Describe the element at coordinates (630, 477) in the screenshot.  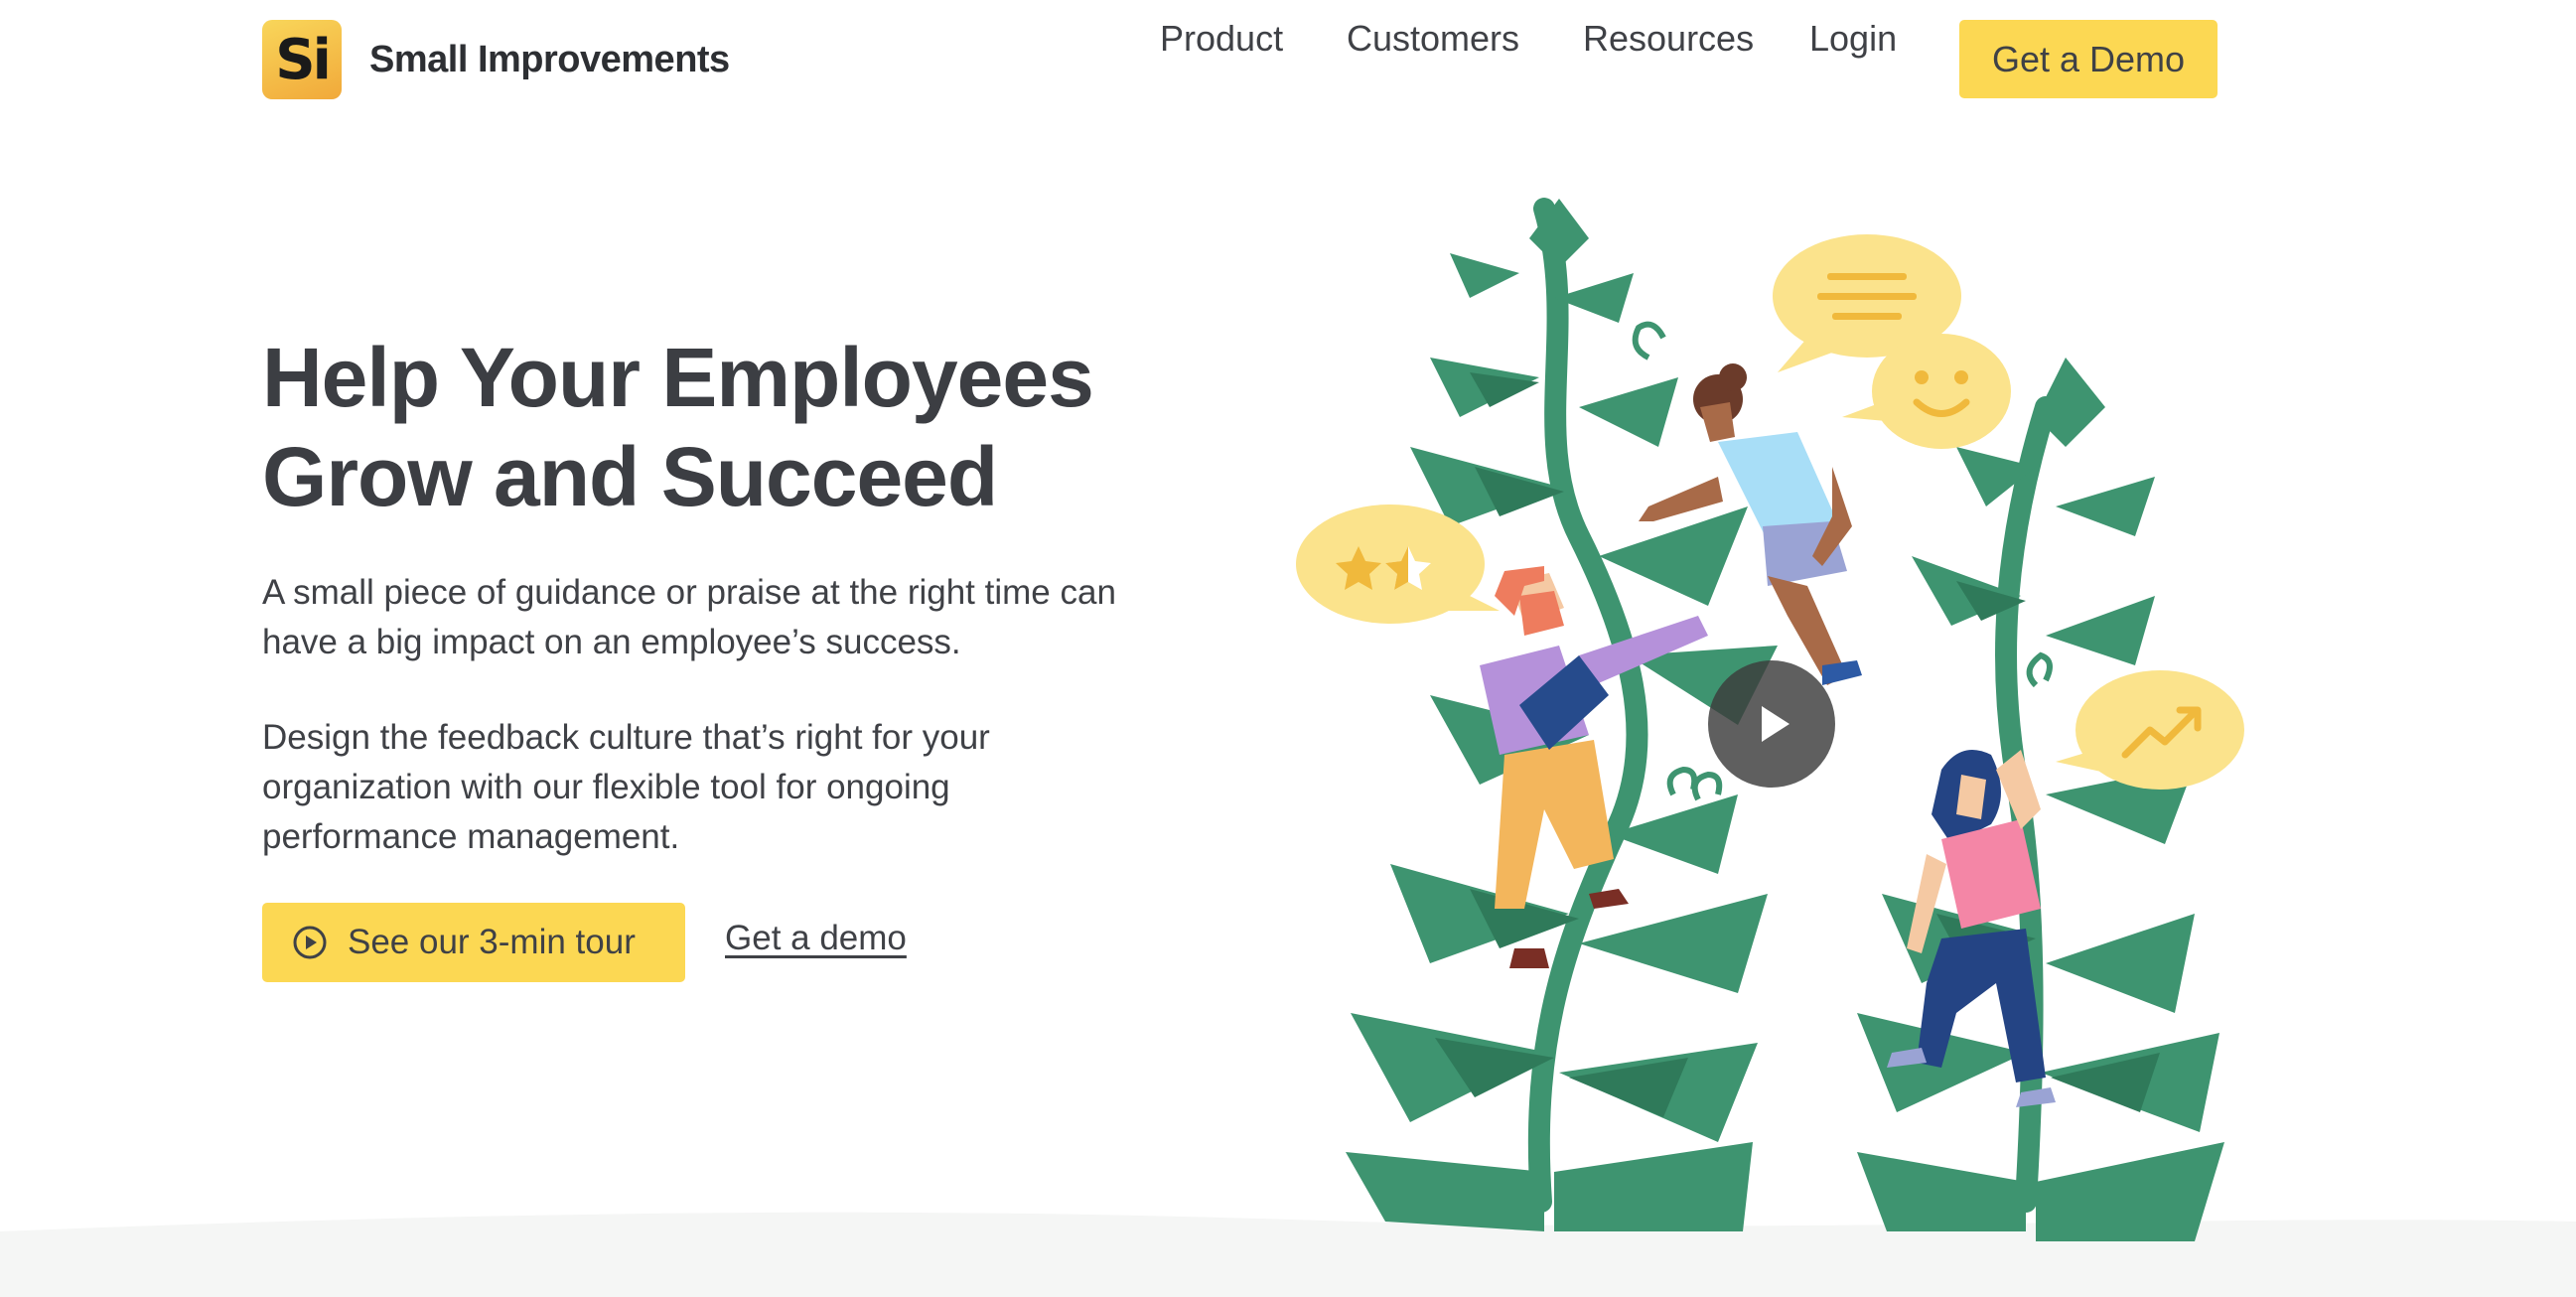
I see `hero-title-line-2: Grow and Succeed` at that location.